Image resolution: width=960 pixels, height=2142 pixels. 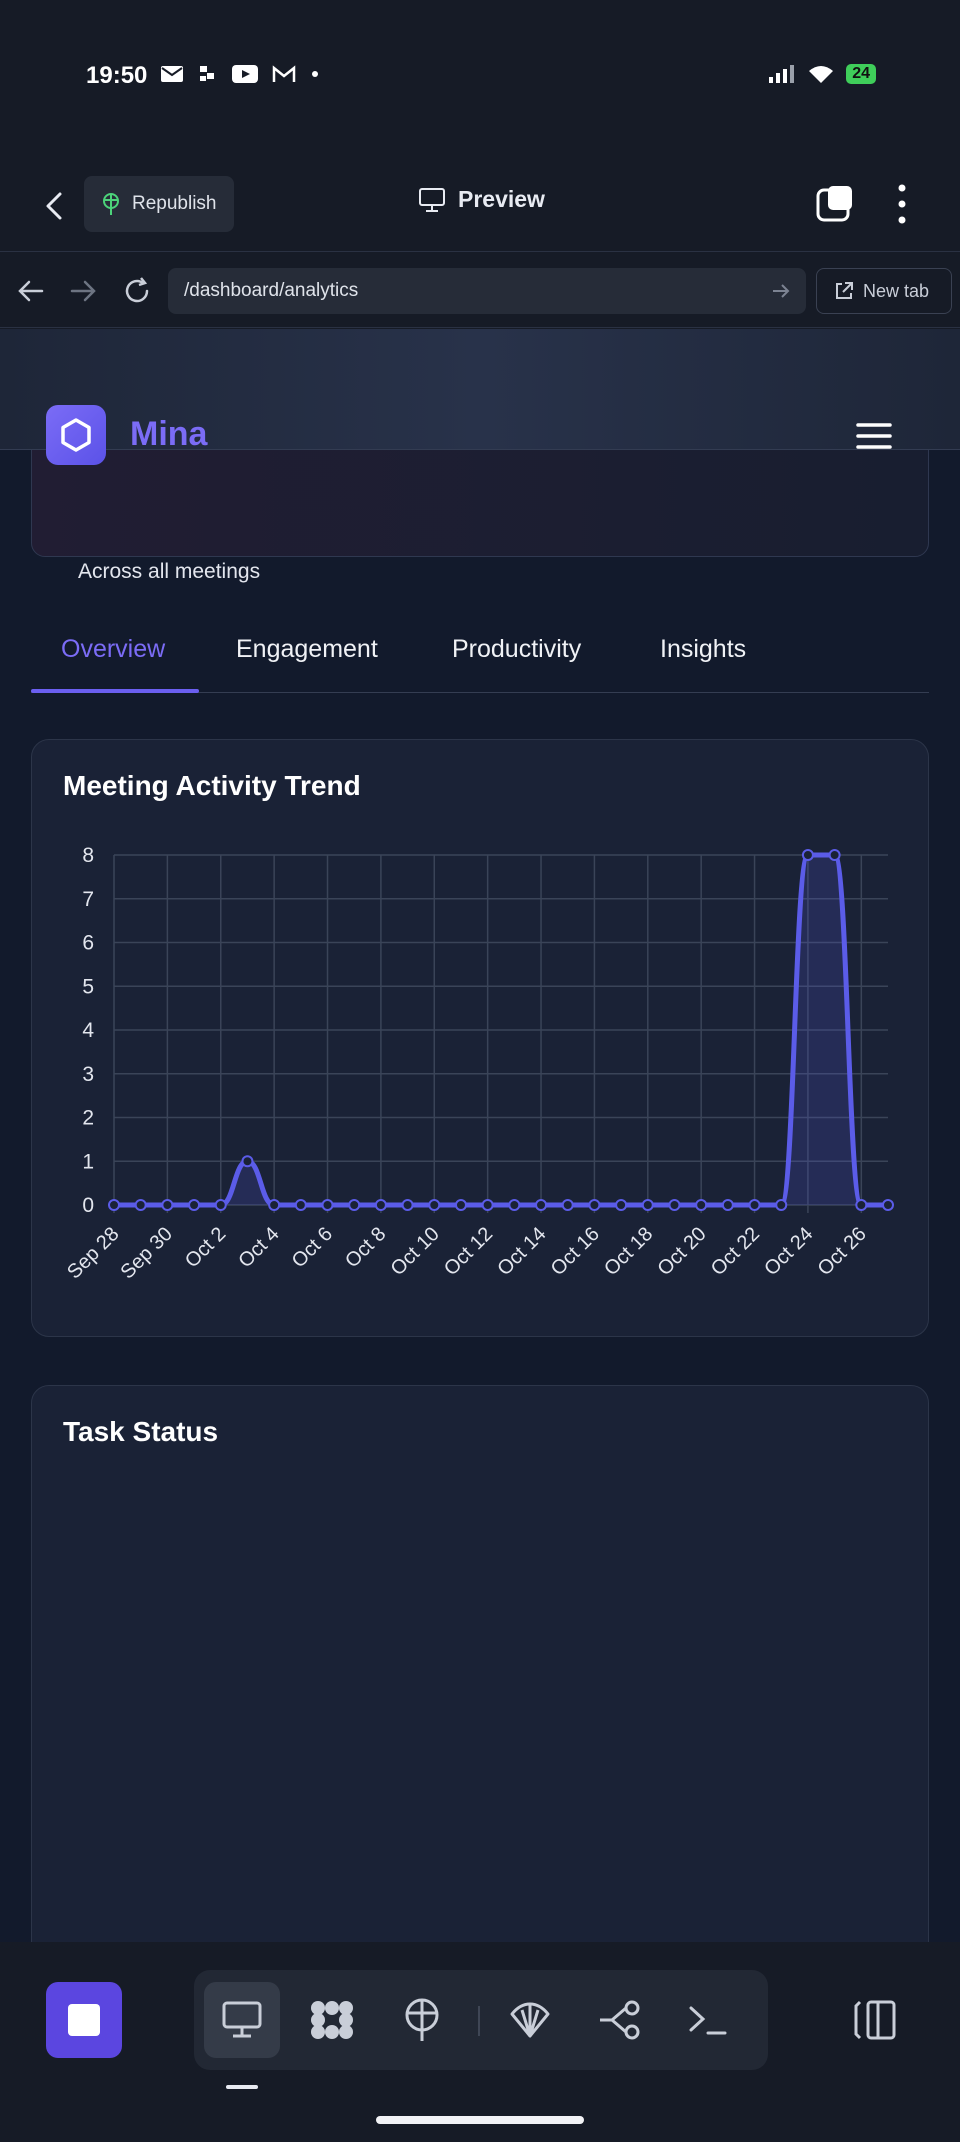 I want to click on shell-icon, so click(x=530, y=2020).